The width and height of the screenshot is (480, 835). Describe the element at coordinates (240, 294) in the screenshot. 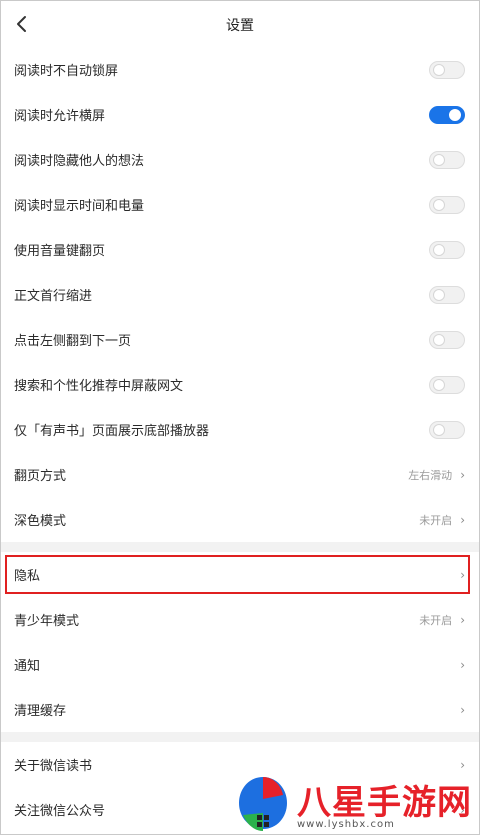

I see `setting-row: 正文首行缩进` at that location.